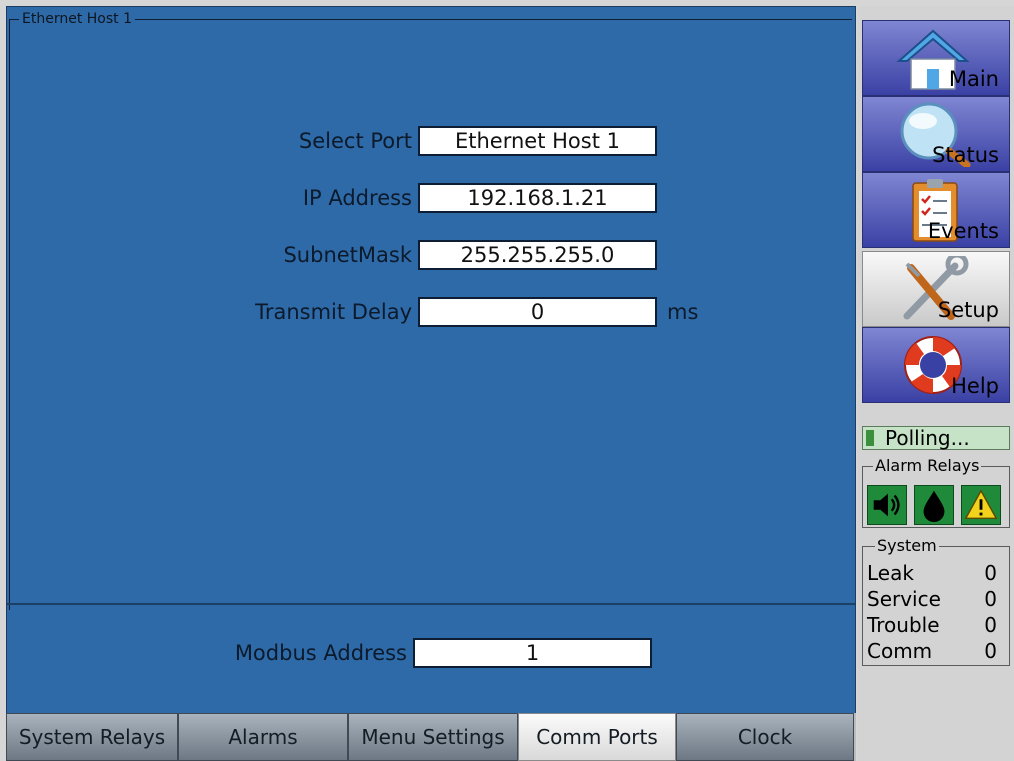 This screenshot has height=761, width=1014. Describe the element at coordinates (900, 651) in the screenshot. I see `comm-label: Comm` at that location.